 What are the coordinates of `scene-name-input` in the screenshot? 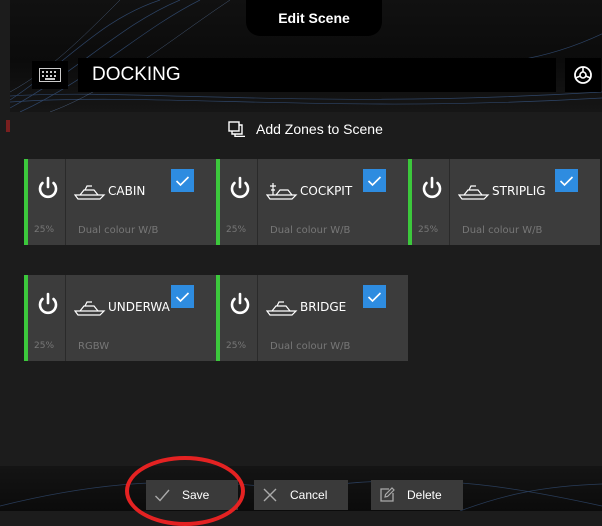 It's located at (317, 75).